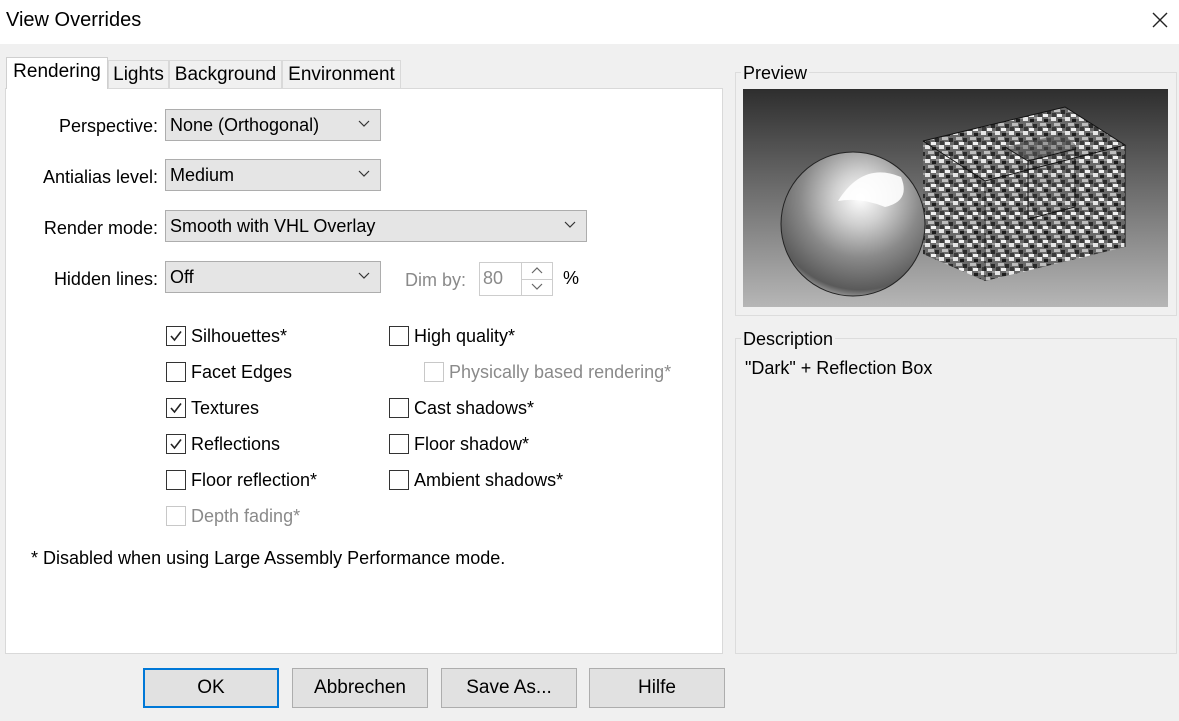  What do you see at coordinates (1160, 20) in the screenshot?
I see `close-icon` at bounding box center [1160, 20].